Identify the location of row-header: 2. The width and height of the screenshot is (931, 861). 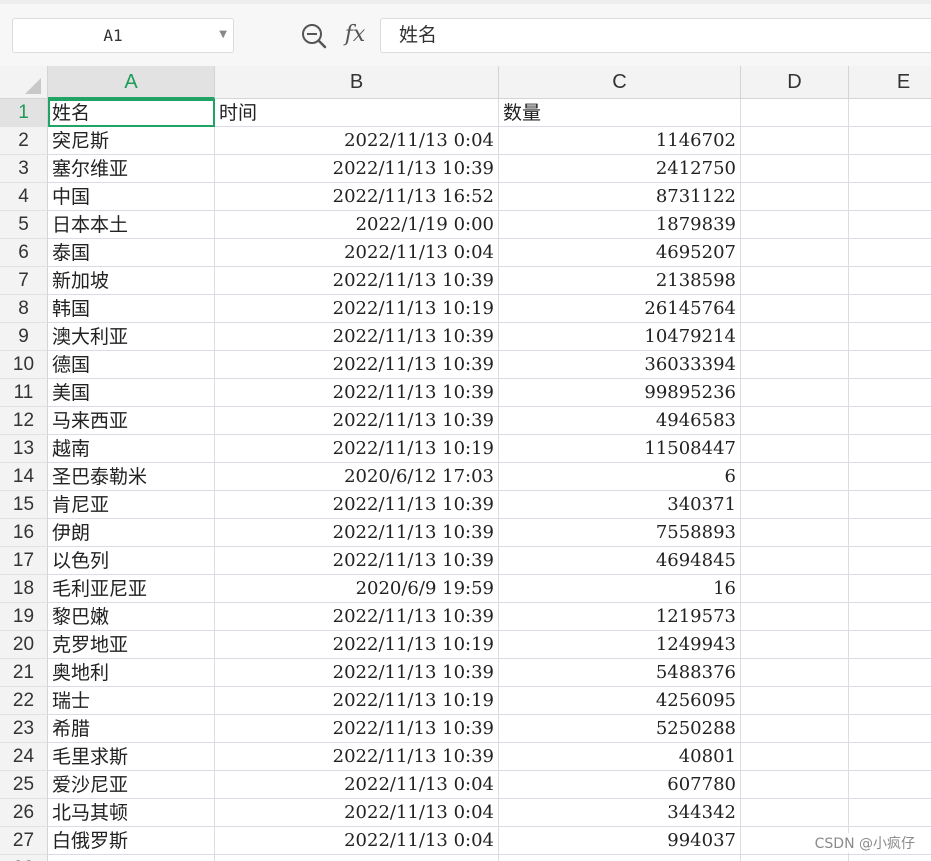
(24, 141).